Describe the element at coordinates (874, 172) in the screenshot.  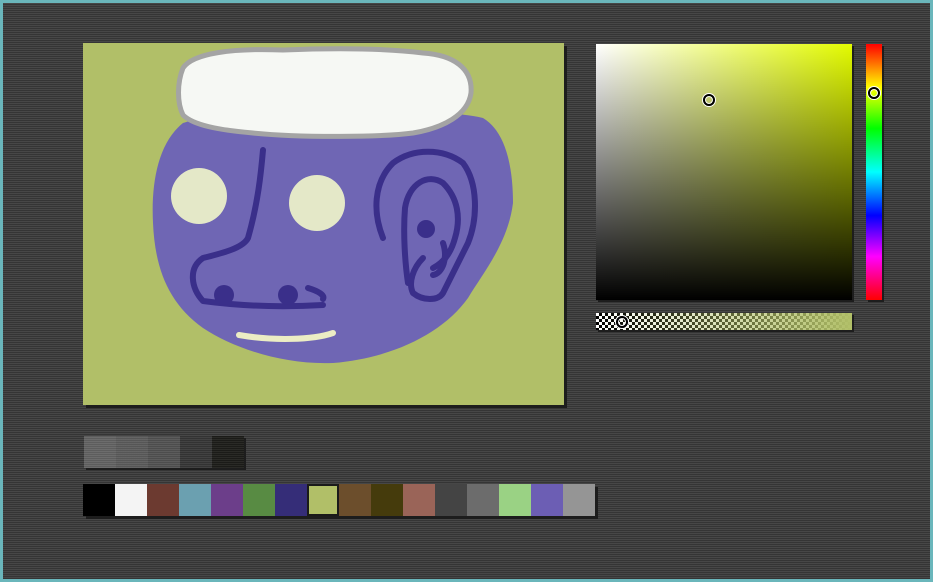
I see `hue-slider` at that location.